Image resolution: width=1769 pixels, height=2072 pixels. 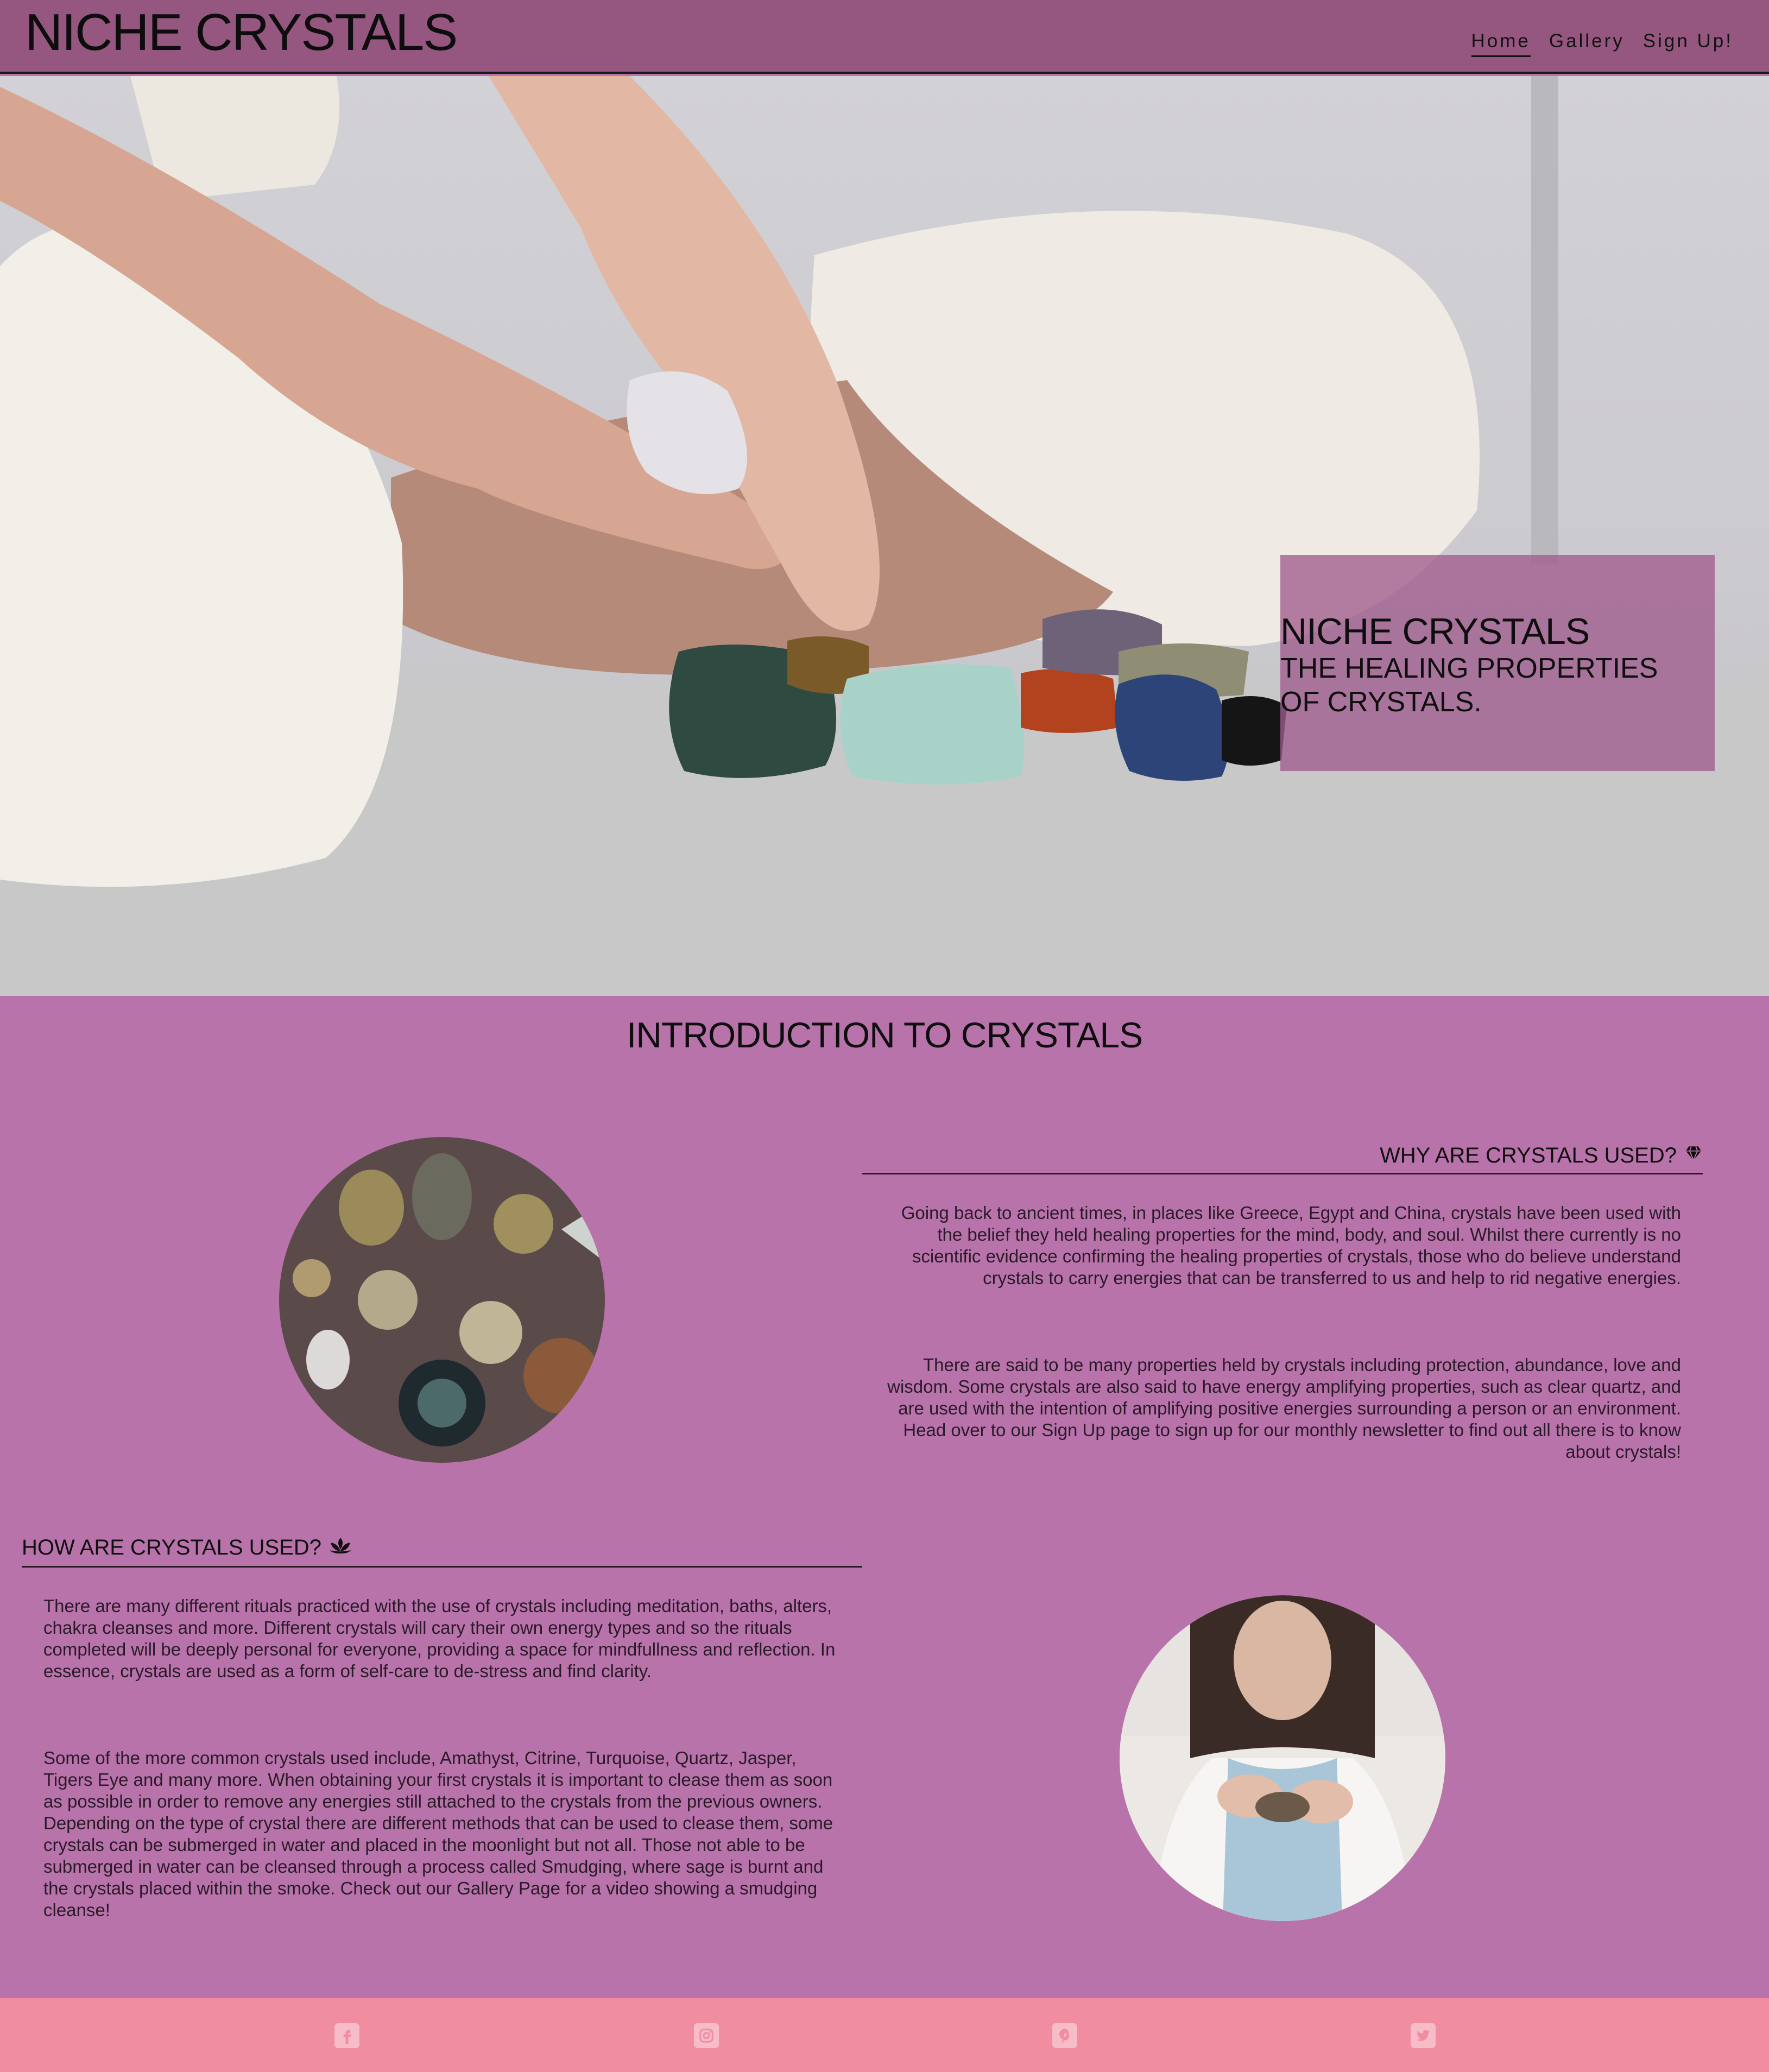 I want to click on why-crystals-heading: WHY ARE CRYSTALS USED?, so click(x=1541, y=1156).